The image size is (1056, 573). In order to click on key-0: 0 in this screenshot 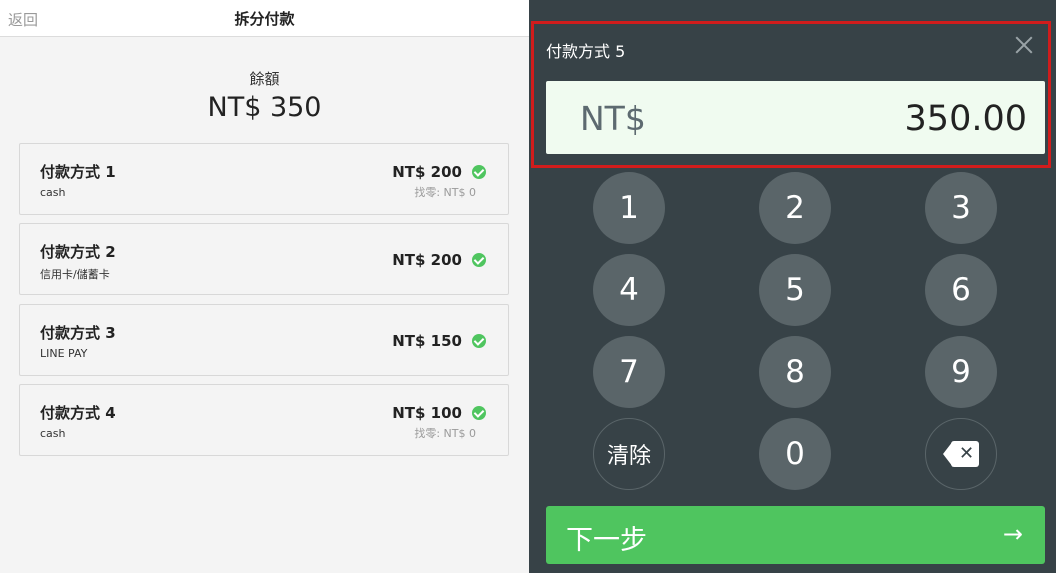, I will do `click(795, 454)`.